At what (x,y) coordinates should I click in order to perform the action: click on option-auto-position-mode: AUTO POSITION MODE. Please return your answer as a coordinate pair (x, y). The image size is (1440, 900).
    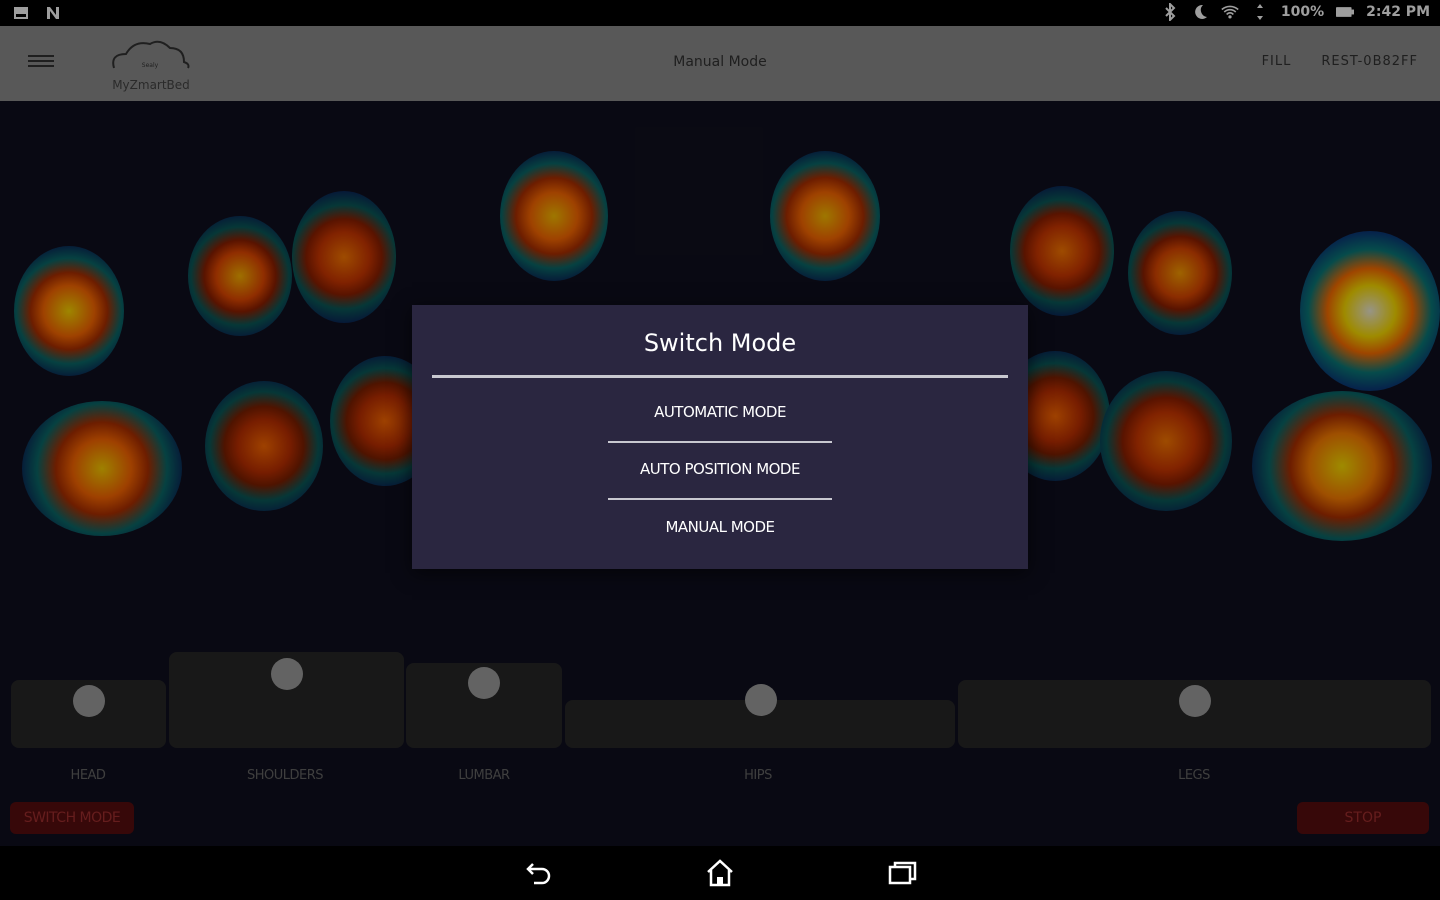
    Looking at the image, I should click on (720, 469).